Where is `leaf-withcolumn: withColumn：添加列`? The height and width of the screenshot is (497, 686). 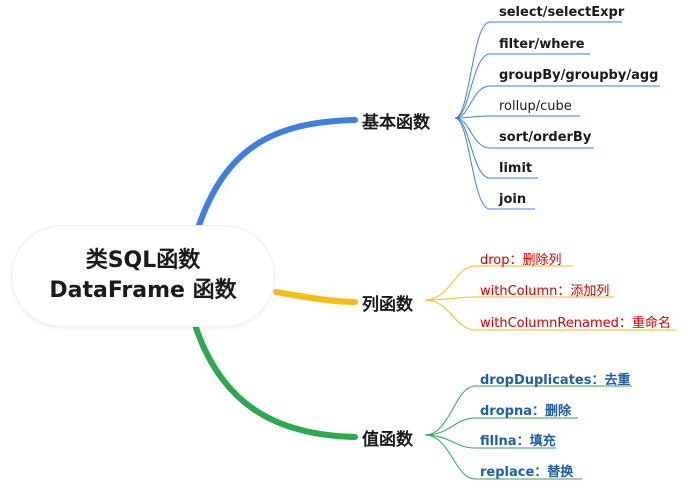 leaf-withcolumn: withColumn：添加列 is located at coordinates (544, 289).